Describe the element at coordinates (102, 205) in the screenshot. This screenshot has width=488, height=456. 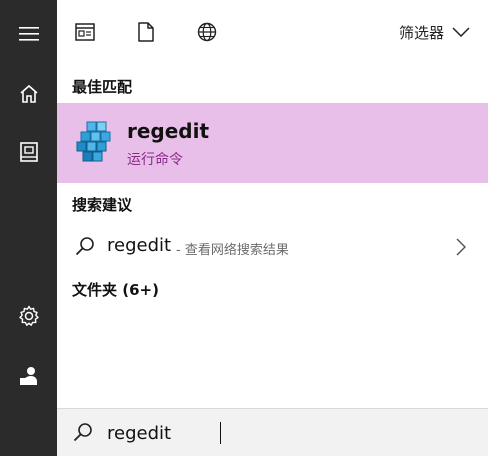
I see `search-suggestions-heading: 搜索建议` at that location.